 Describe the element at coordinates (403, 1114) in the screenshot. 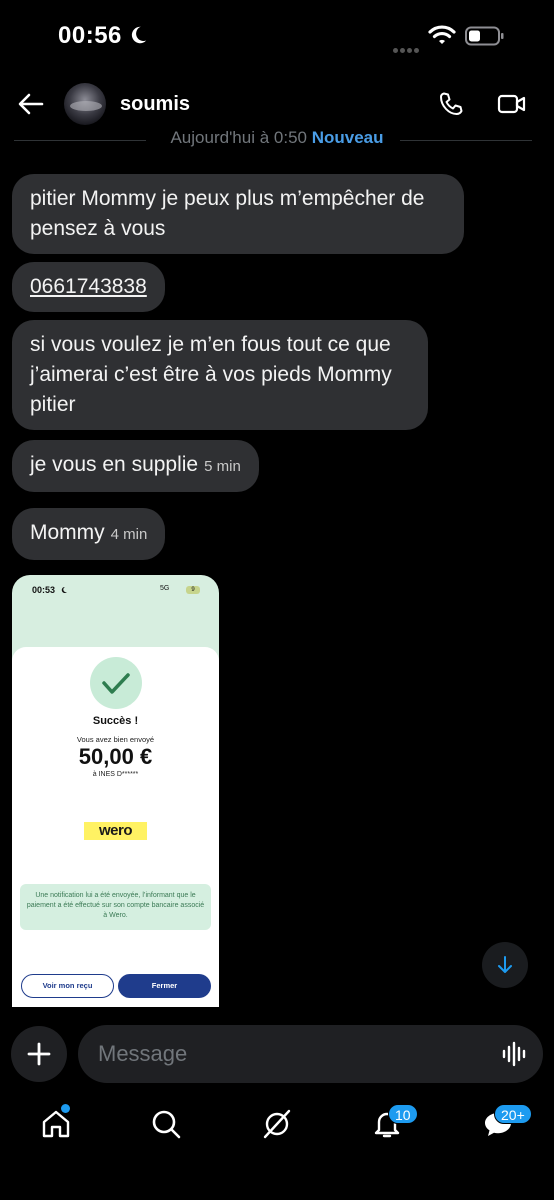

I see `notifications-badge: 10` at that location.